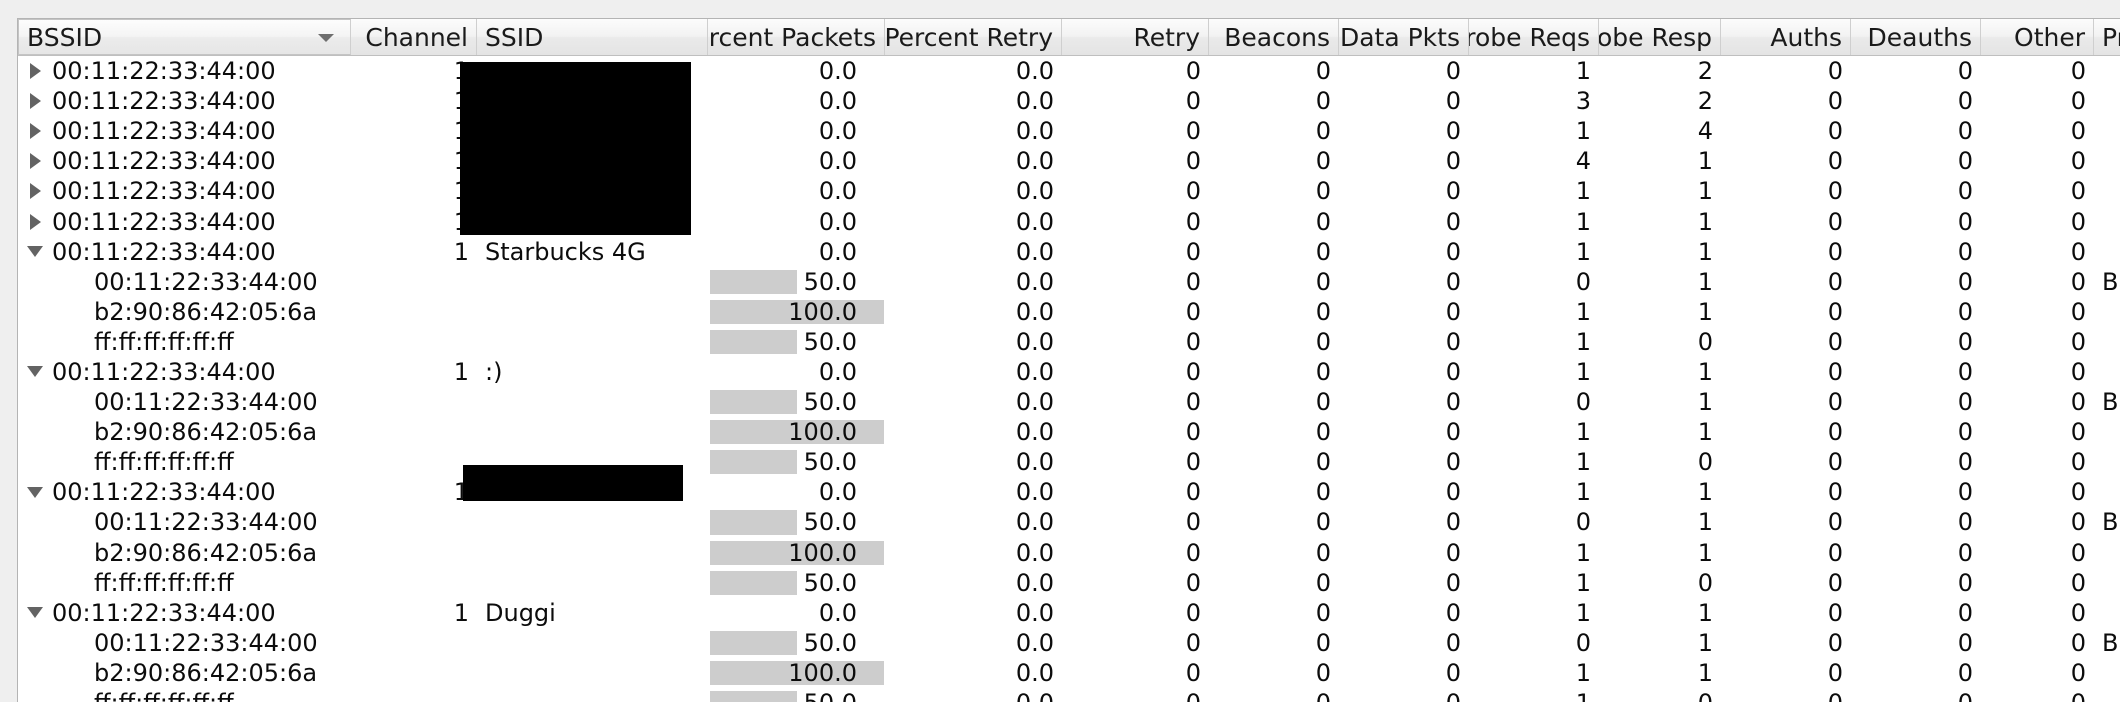  What do you see at coordinates (796, 432) in the screenshot?
I see `cell-percent_packets: 100.0` at bounding box center [796, 432].